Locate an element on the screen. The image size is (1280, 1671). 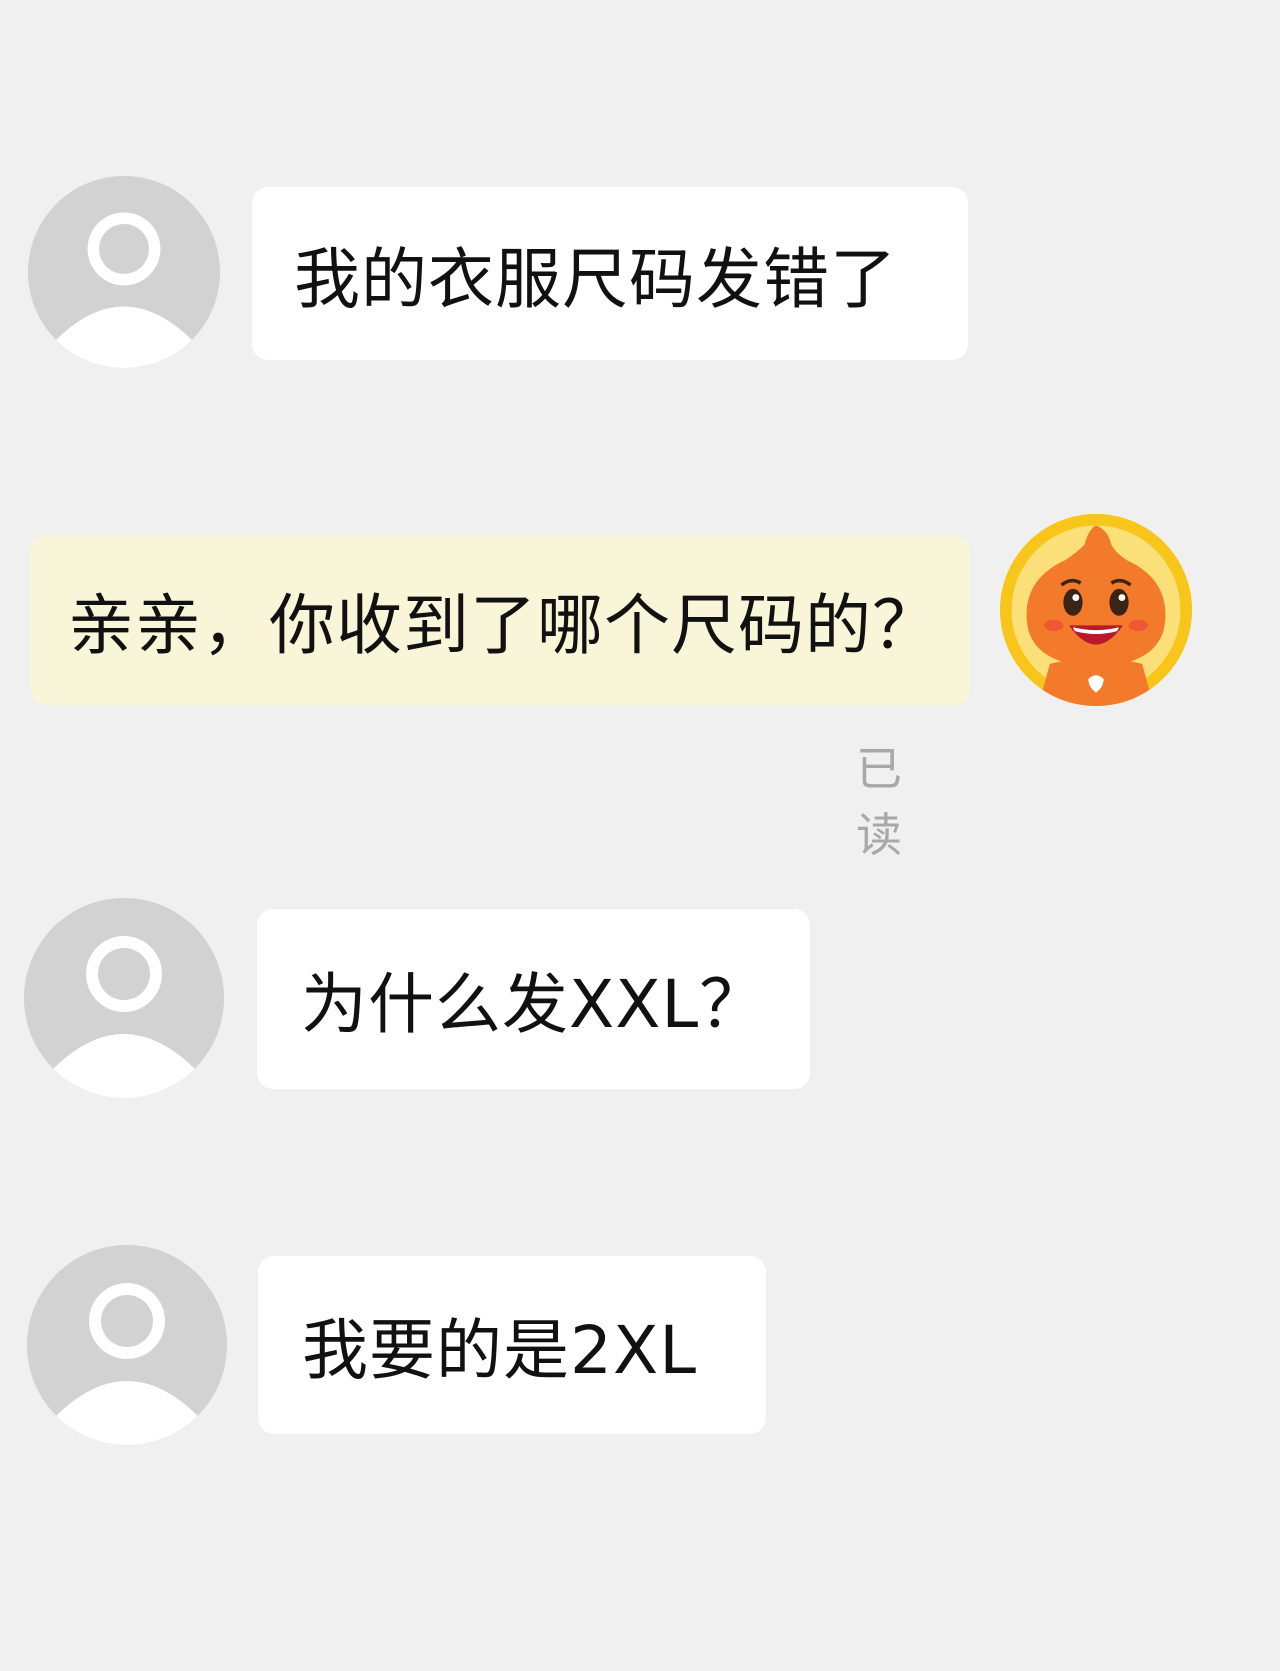
message-bubble: 我的衣服尺码发错了 is located at coordinates (610, 273).